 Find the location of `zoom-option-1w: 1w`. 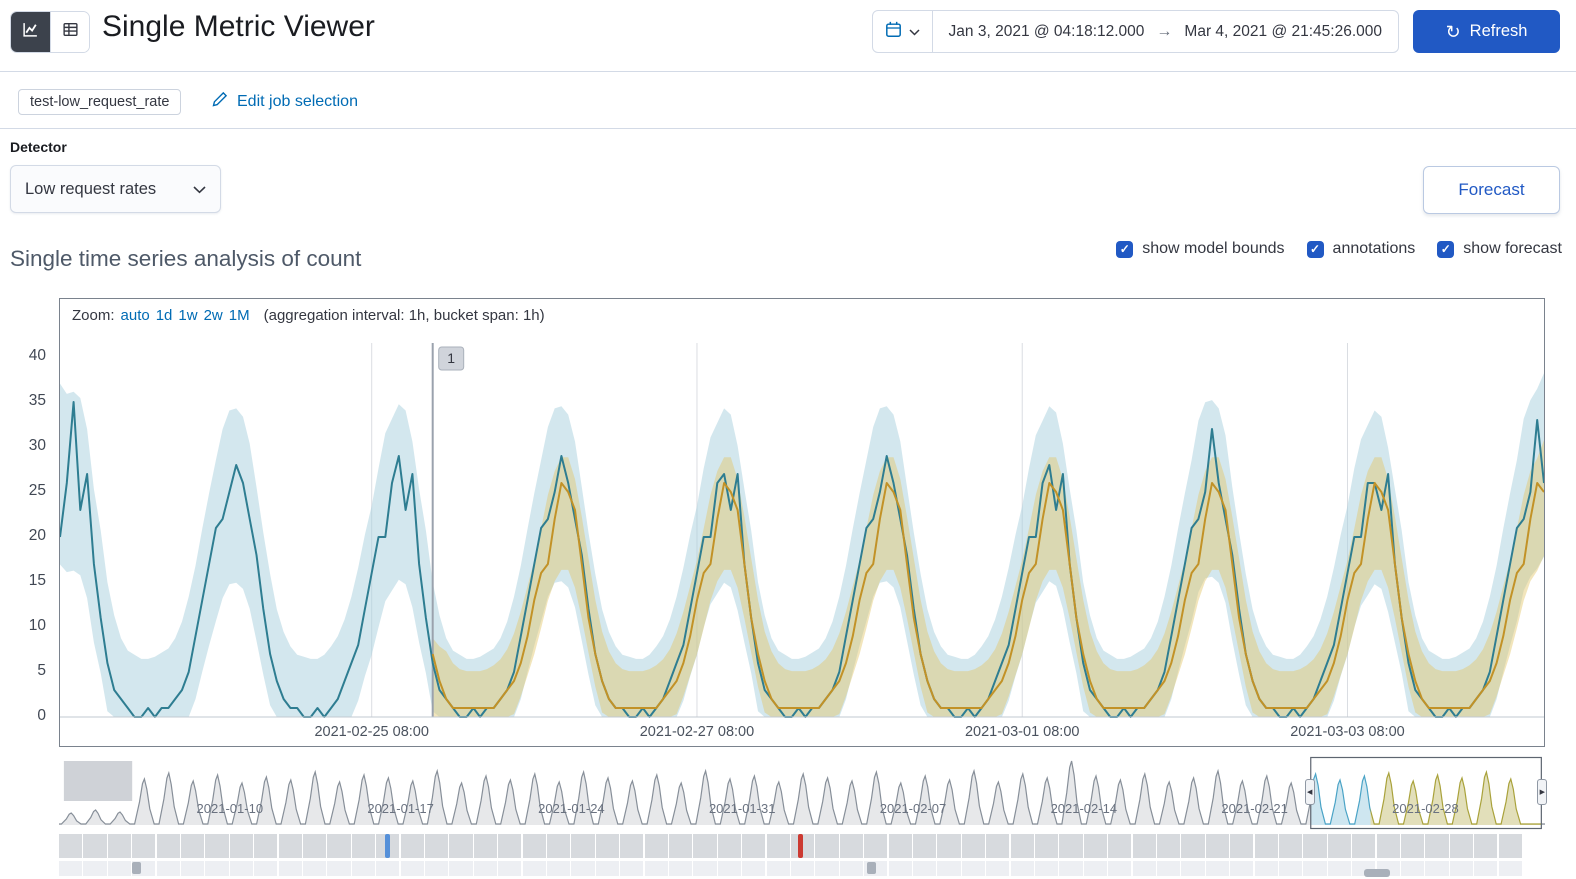

zoom-option-1w: 1w is located at coordinates (187, 315).